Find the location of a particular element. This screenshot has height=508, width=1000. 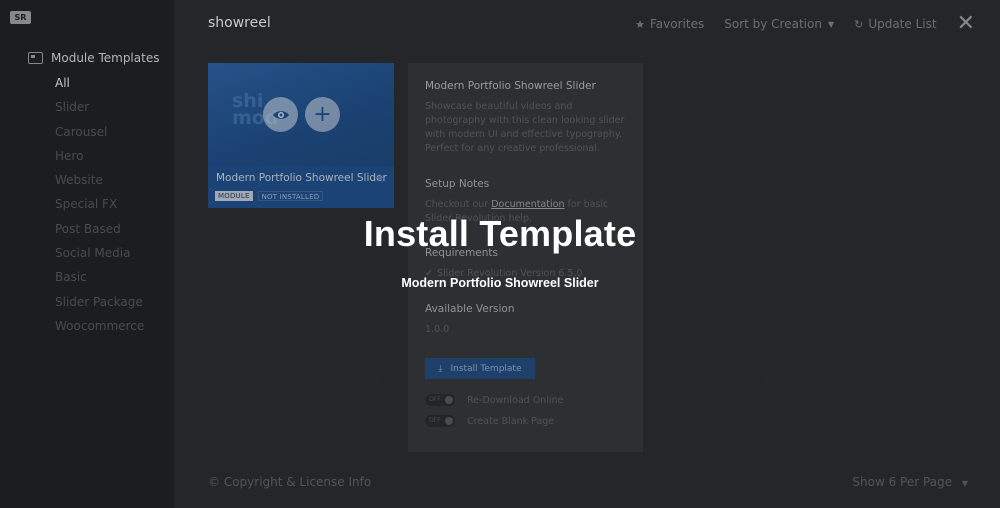

overlay-title: Install Template is located at coordinates (500, 233).